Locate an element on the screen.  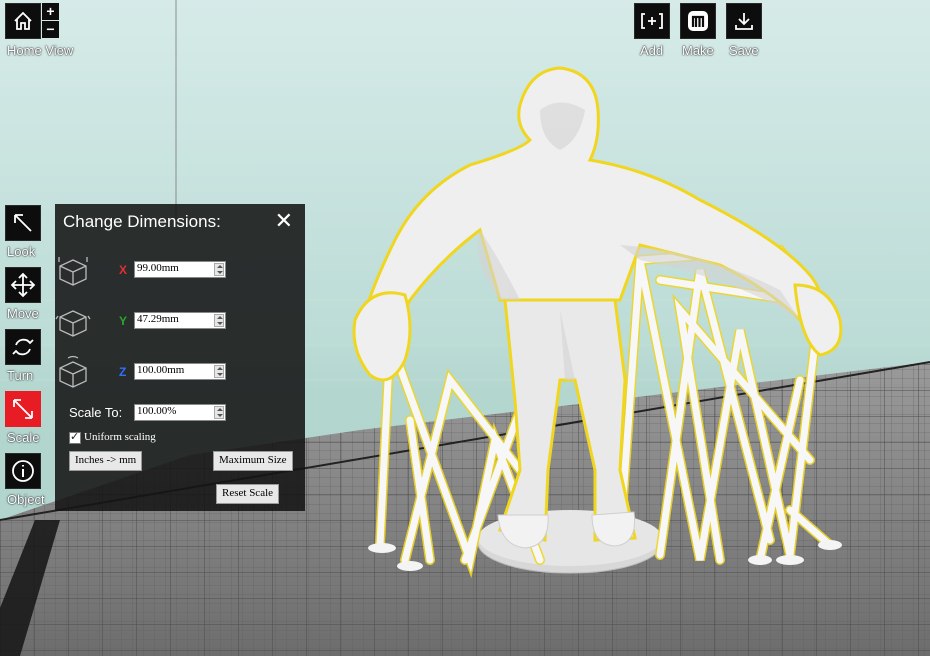
uniform-scaling-label: Uniform scaling is located at coordinates (120, 437).